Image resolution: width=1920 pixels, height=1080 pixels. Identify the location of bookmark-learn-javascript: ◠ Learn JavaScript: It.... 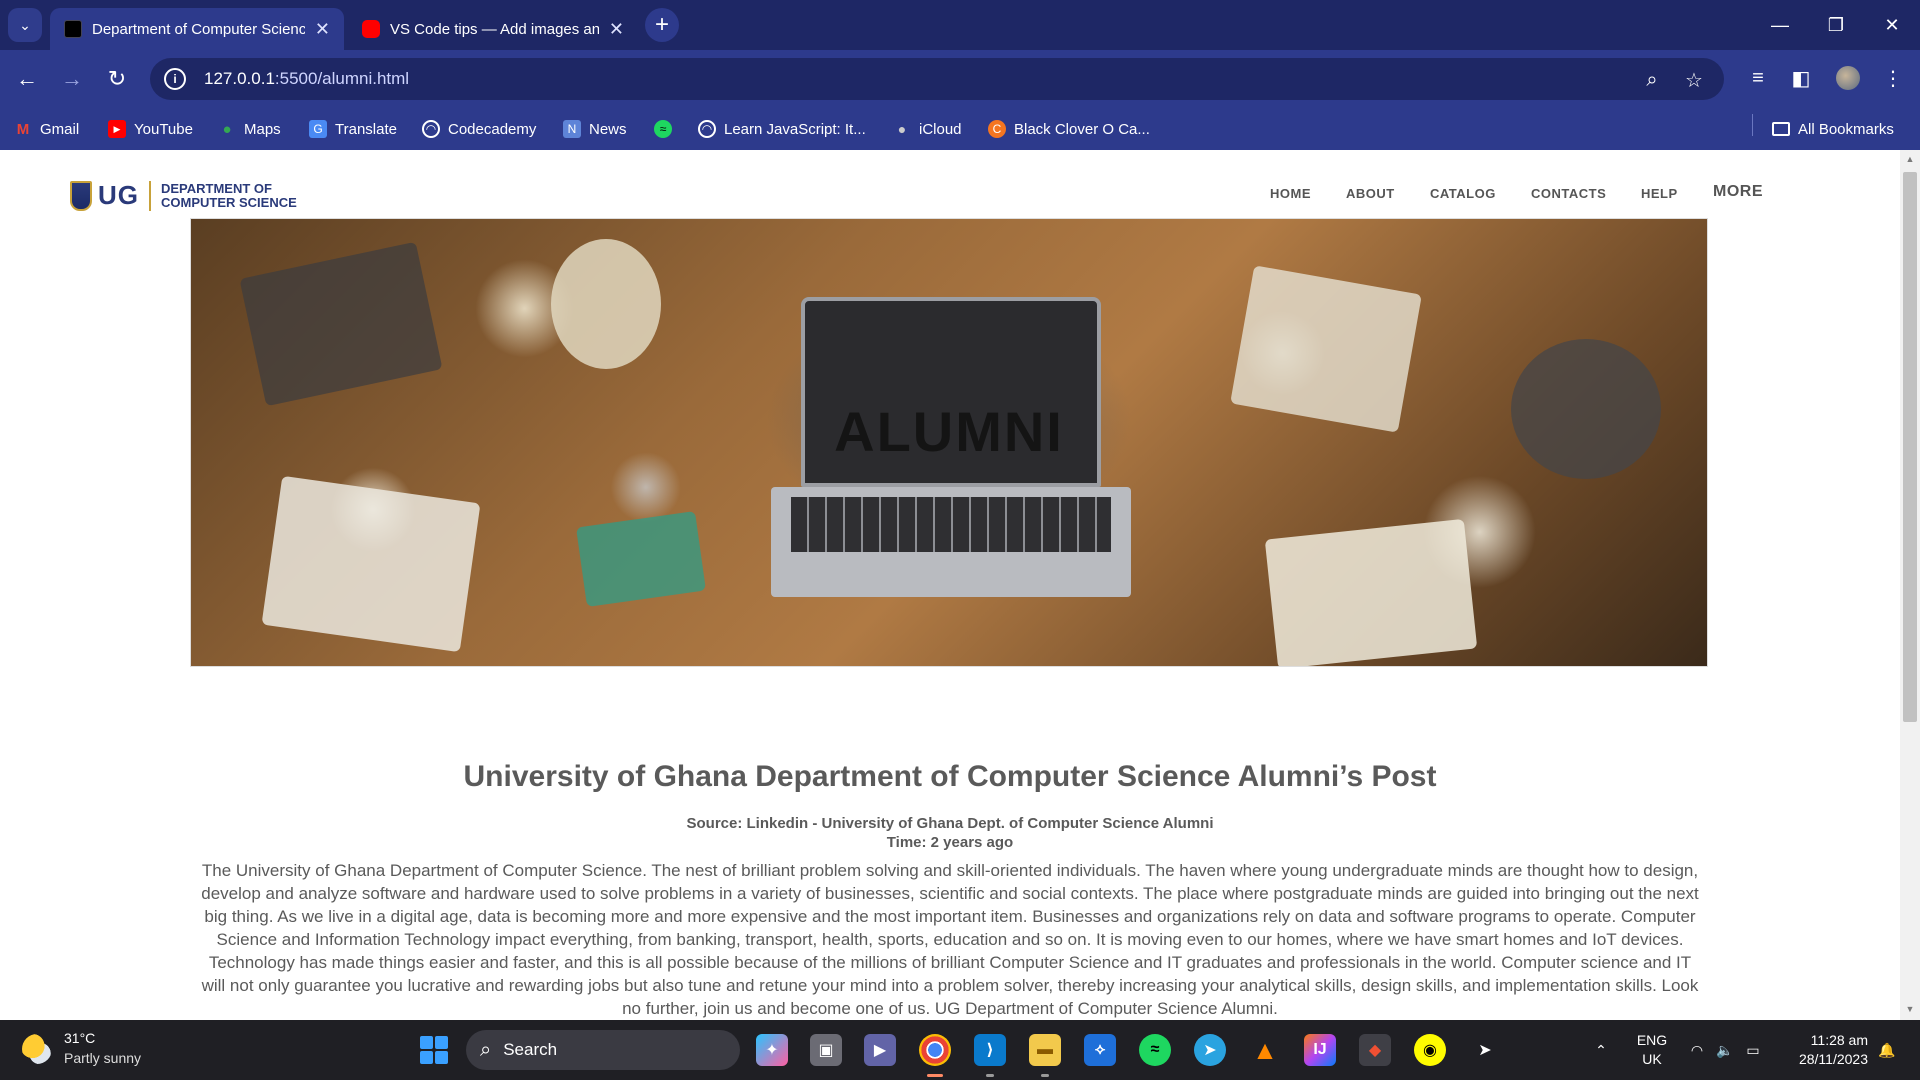
(782, 129).